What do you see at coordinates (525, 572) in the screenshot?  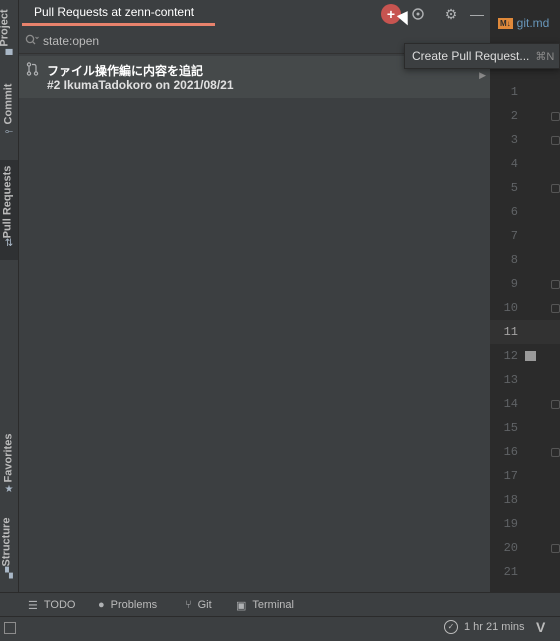 I see `gutter-line: 21` at bounding box center [525, 572].